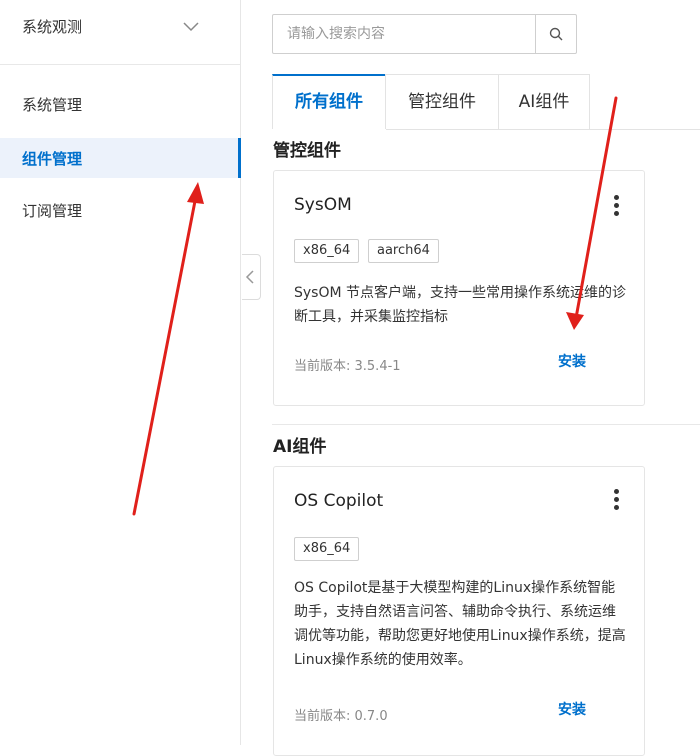 The image size is (700, 756). What do you see at coordinates (543, 129) in the screenshot?
I see `tab-divider` at bounding box center [543, 129].